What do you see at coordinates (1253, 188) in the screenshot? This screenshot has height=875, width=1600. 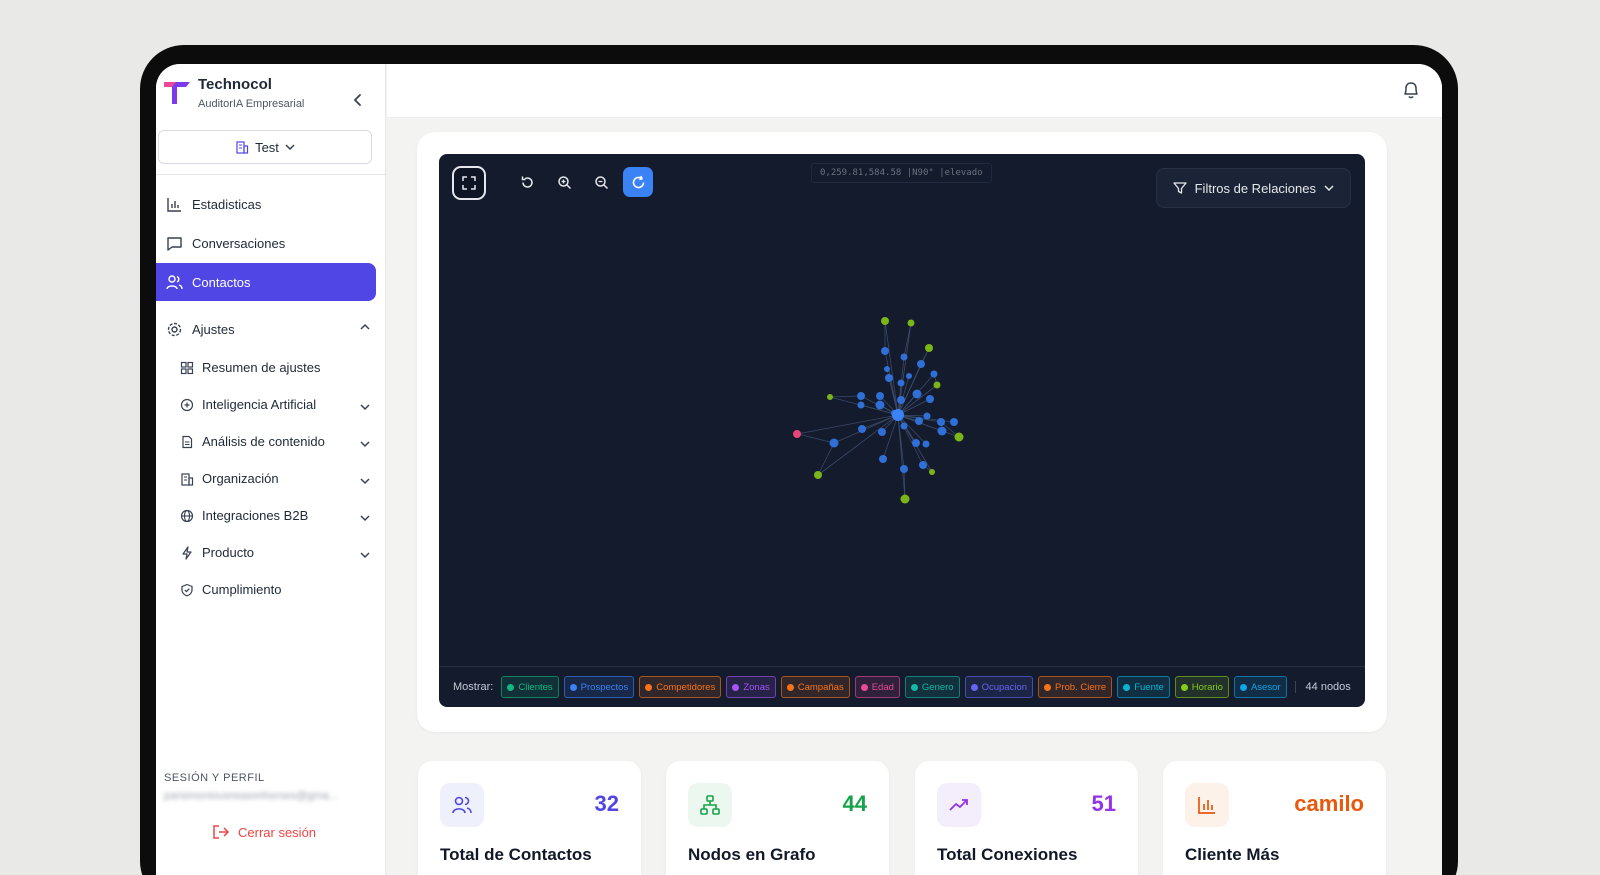 I see `relationship-filters-button: Filtros de Relaciones` at bounding box center [1253, 188].